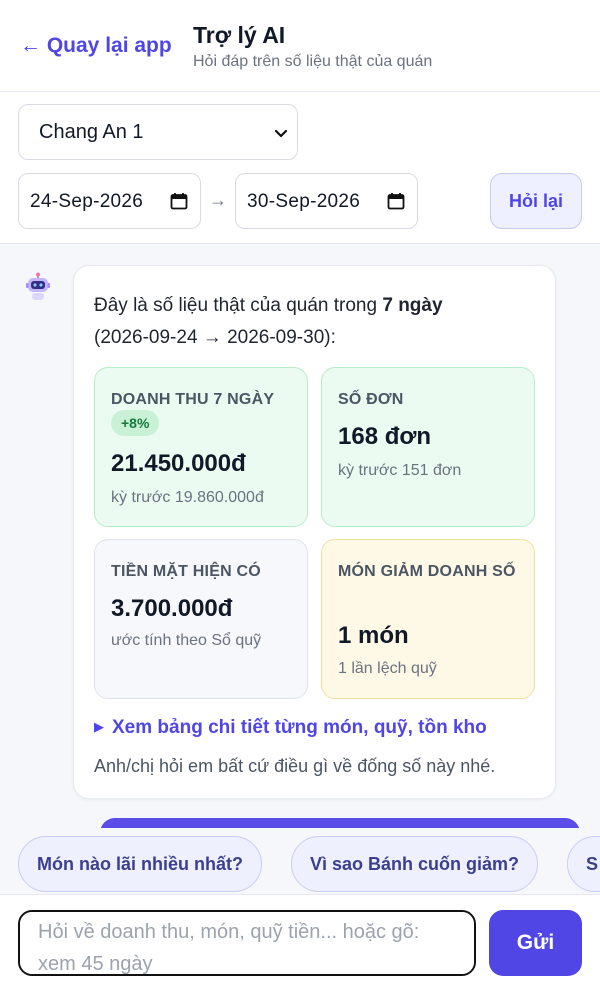 Image resolution: width=600 pixels, height=990 pixels. I want to click on change-badge: +8%, so click(135, 423).